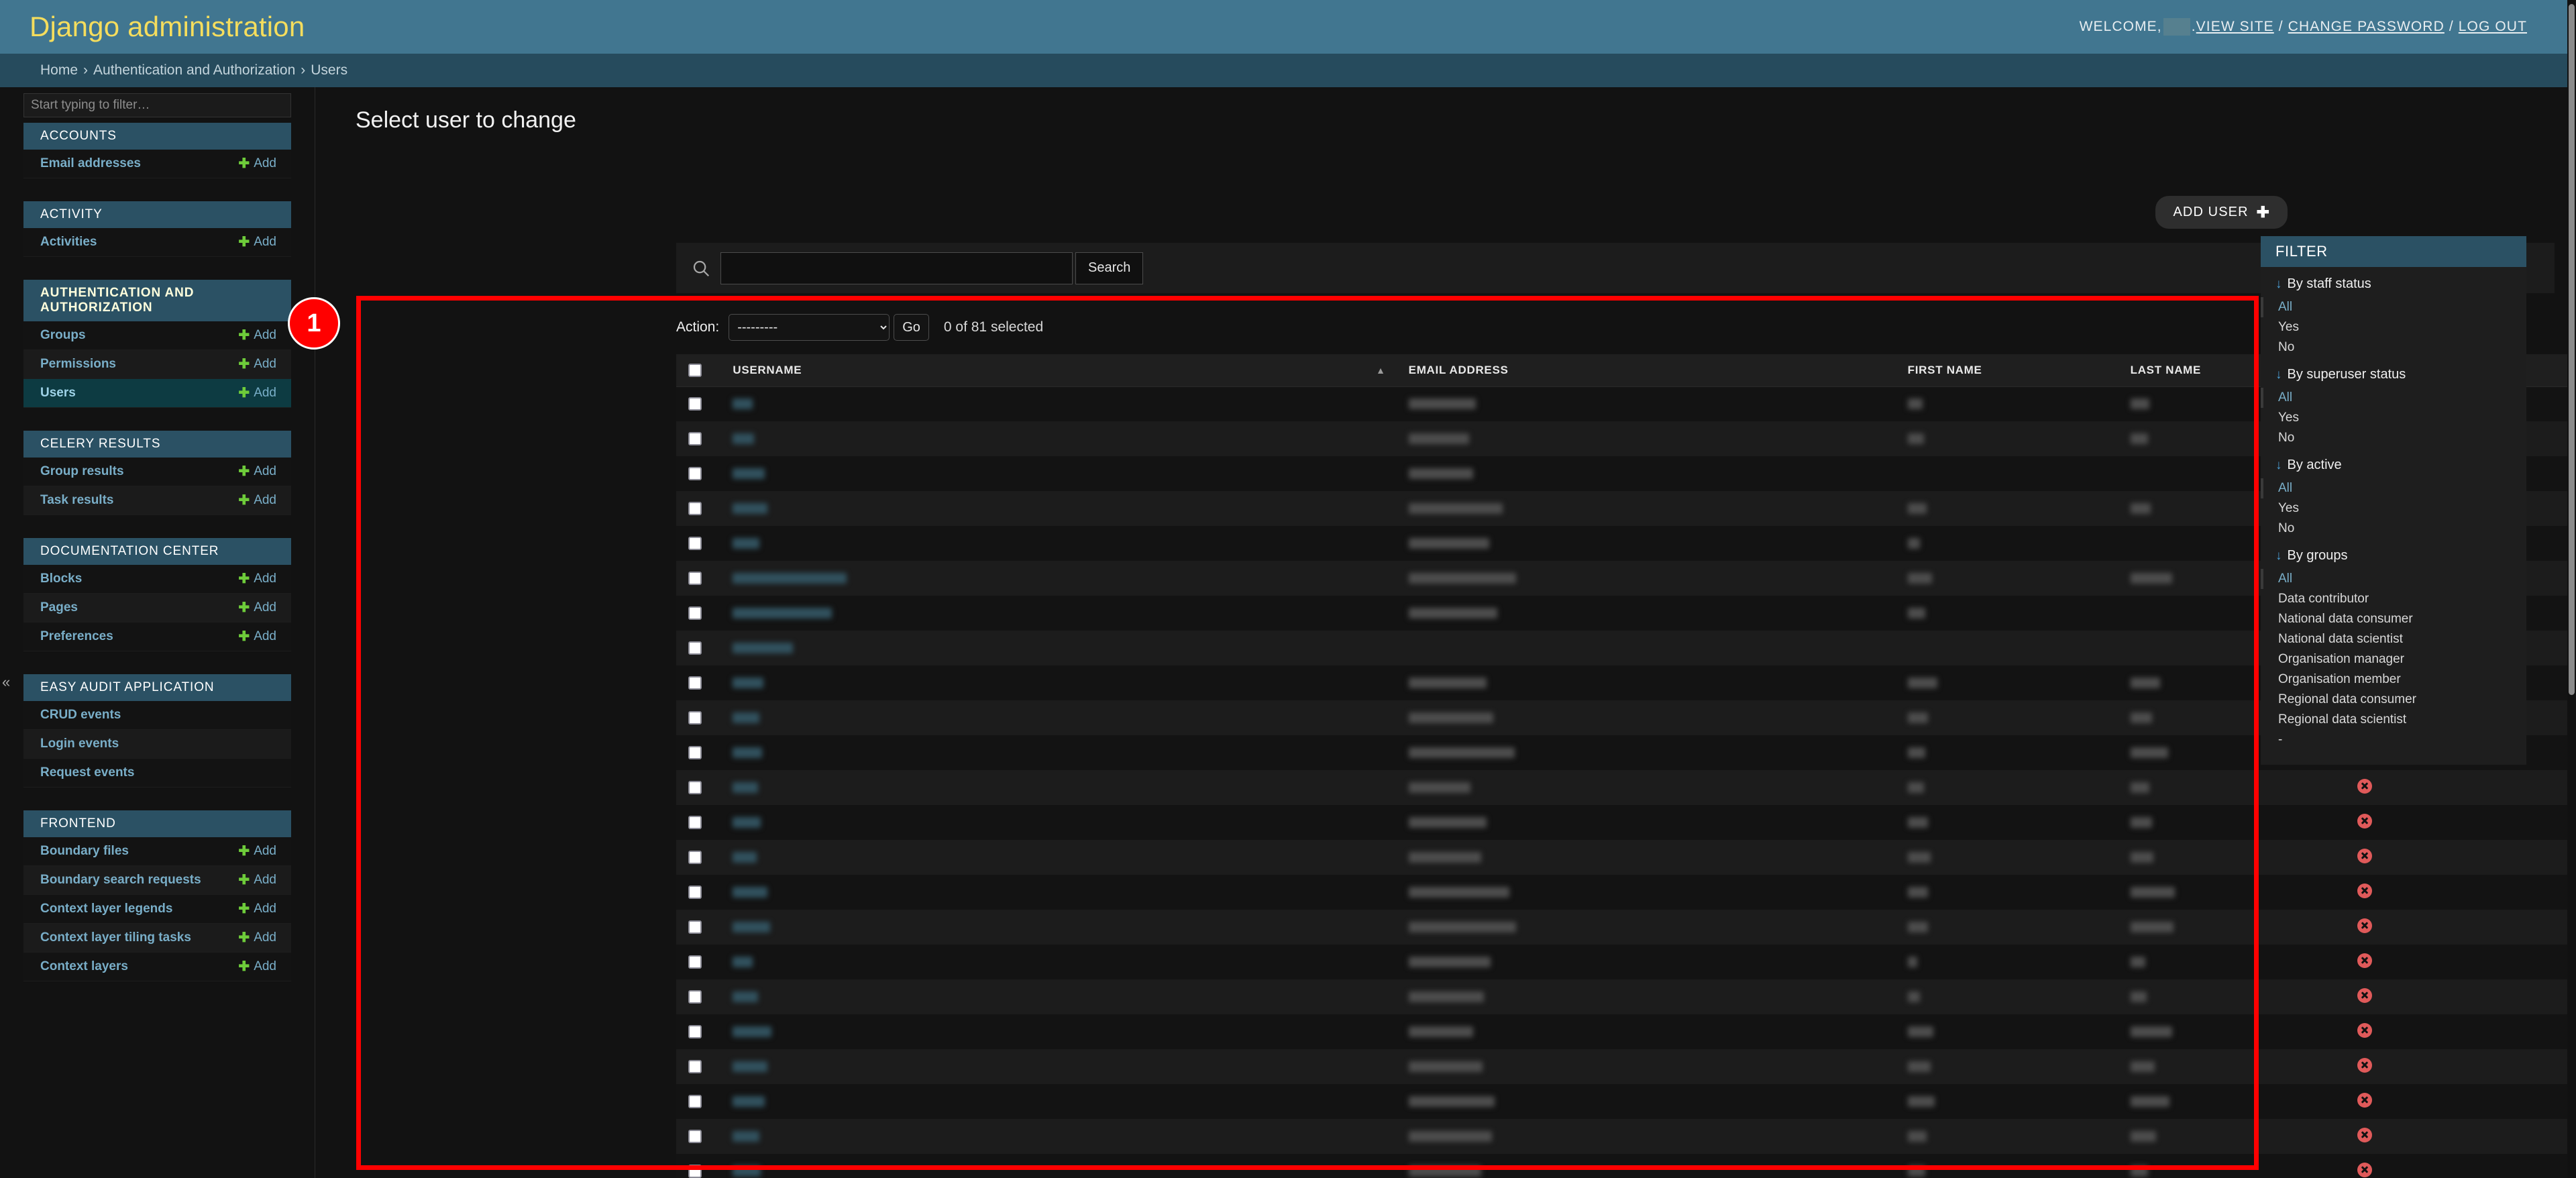 Image resolution: width=2576 pixels, height=1178 pixels. Describe the element at coordinates (896, 268) in the screenshot. I see `search-input` at that location.